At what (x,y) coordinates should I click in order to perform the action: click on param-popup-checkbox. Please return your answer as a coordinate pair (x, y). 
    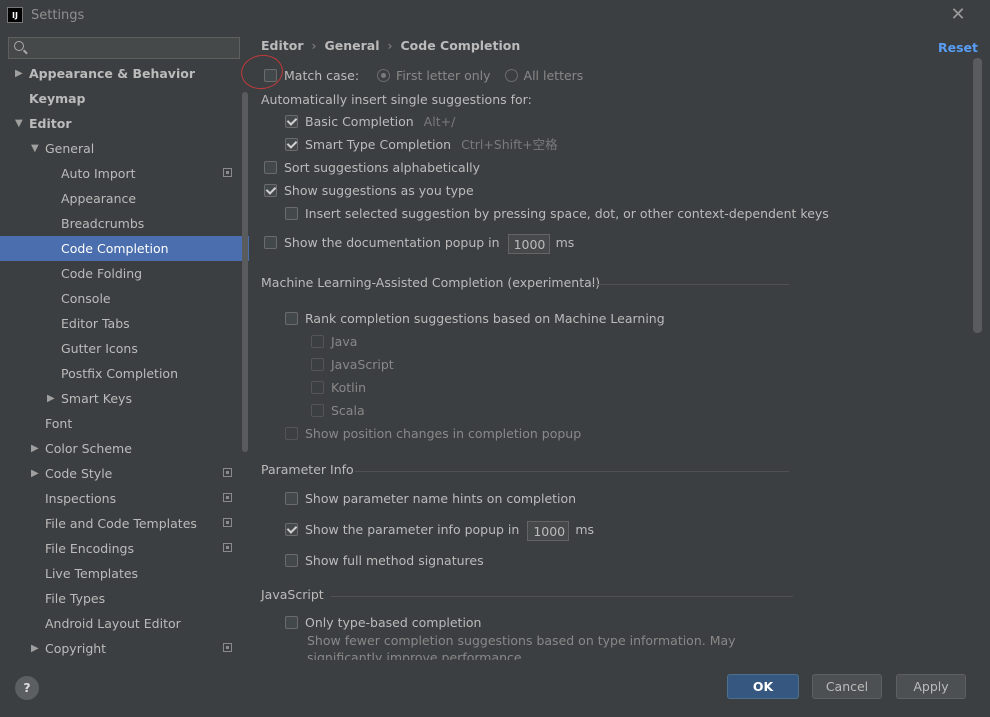
    Looking at the image, I should click on (291, 529).